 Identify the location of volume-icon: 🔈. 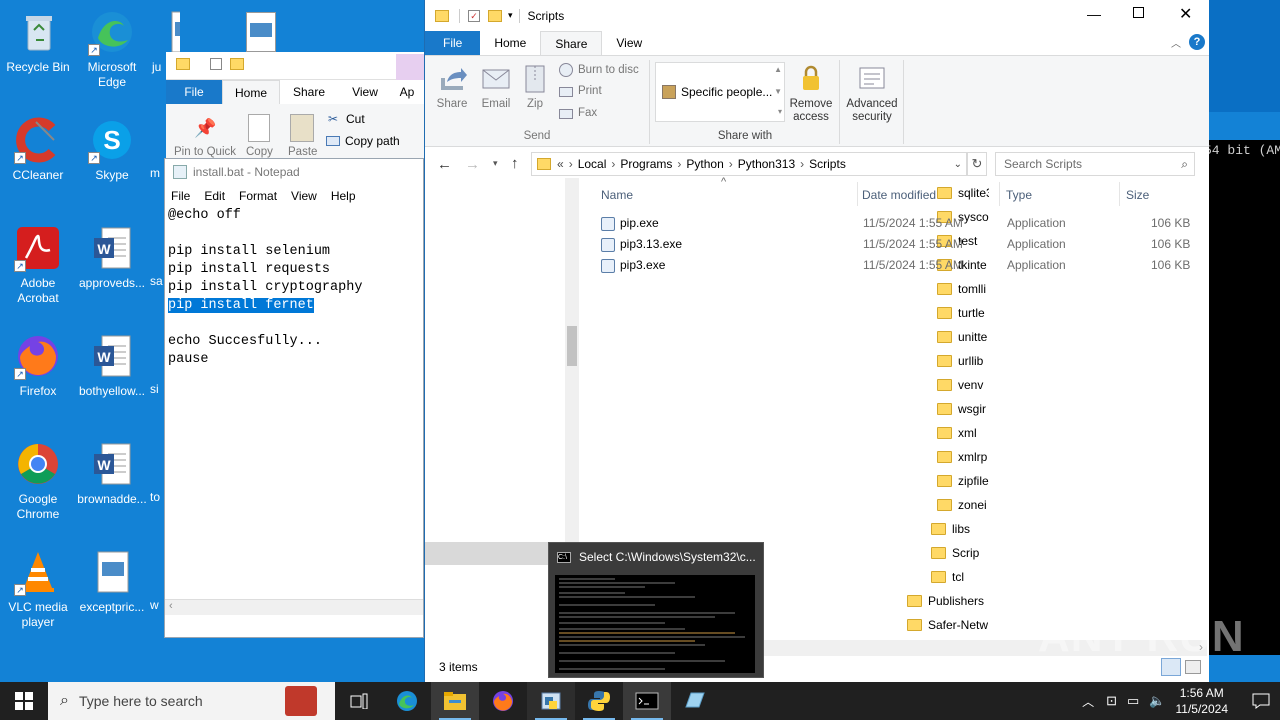
(1157, 701).